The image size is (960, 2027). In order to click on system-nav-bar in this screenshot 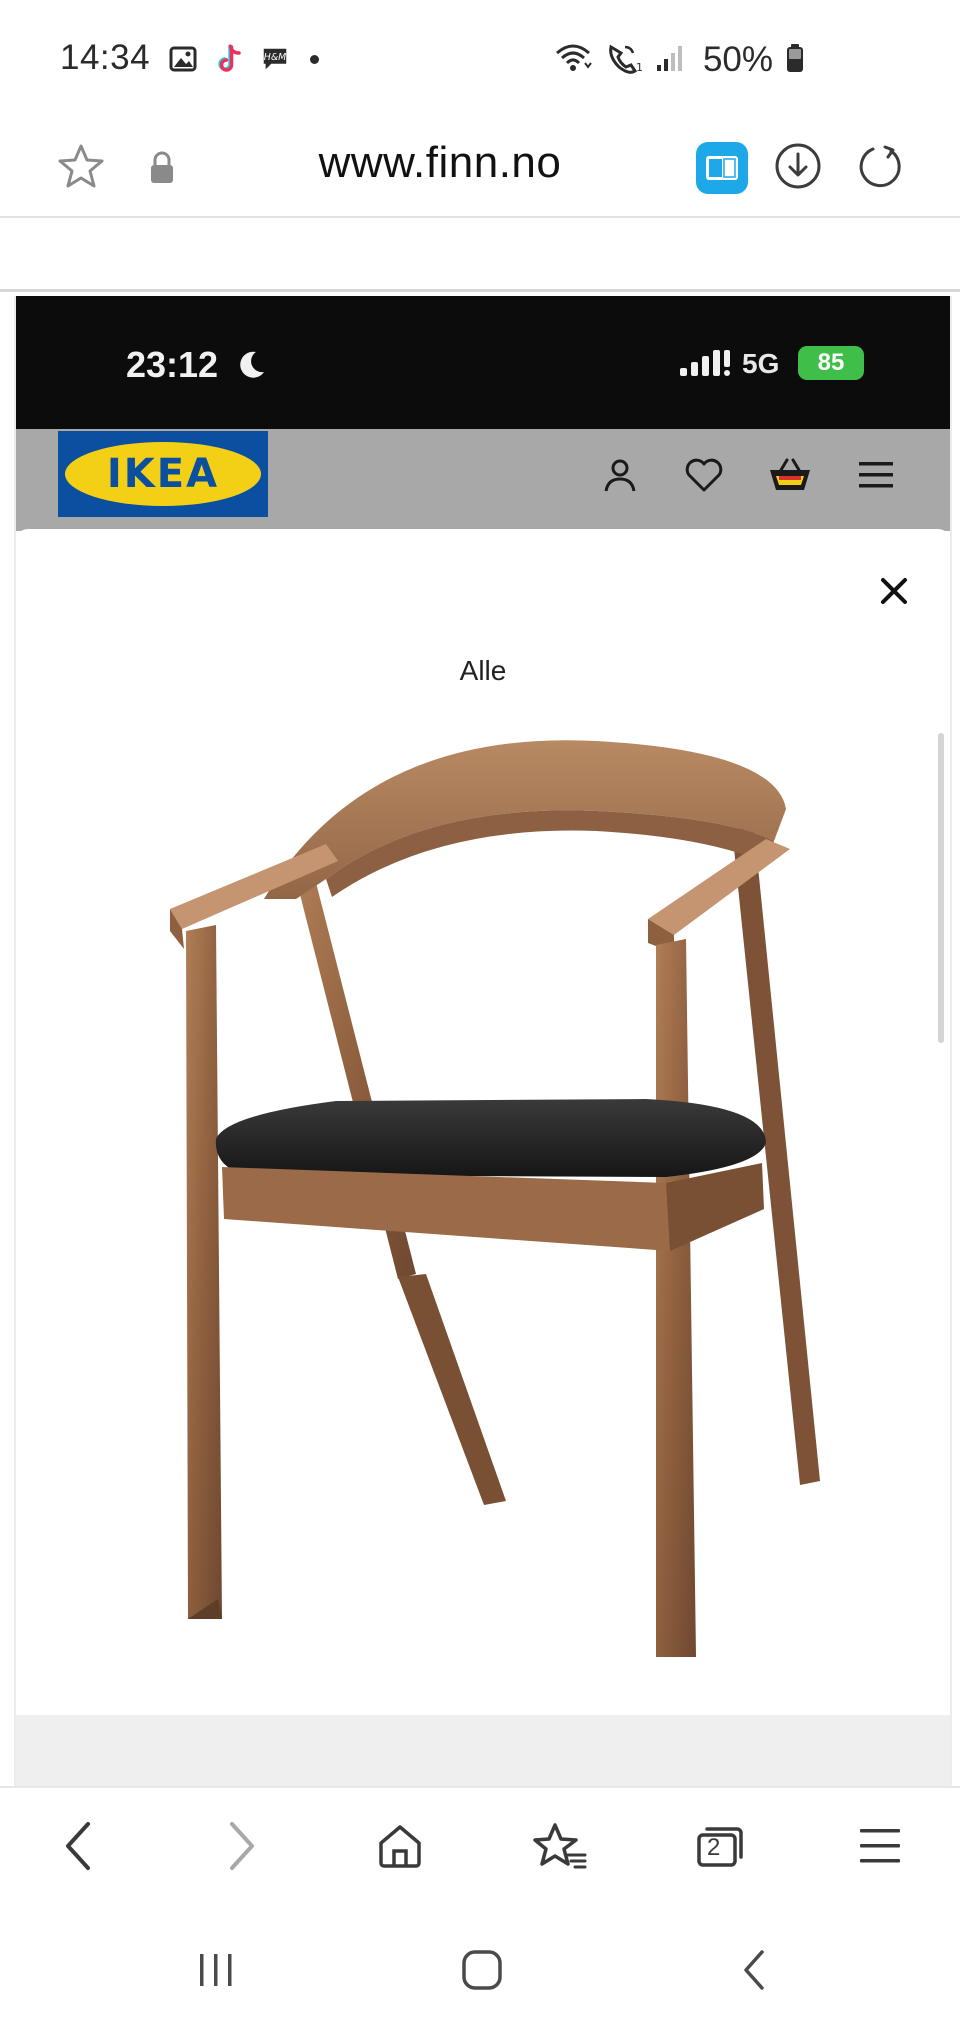, I will do `click(480, 1964)`.